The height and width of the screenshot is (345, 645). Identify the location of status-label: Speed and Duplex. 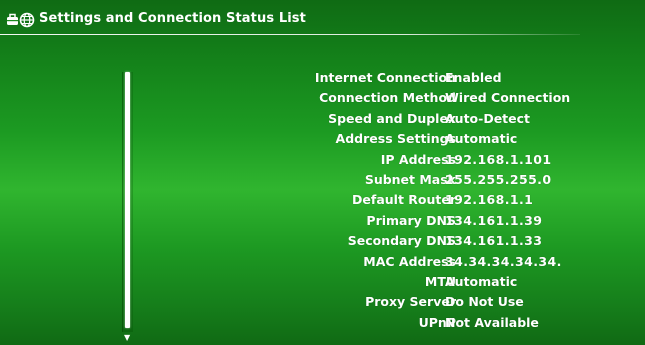
(392, 118).